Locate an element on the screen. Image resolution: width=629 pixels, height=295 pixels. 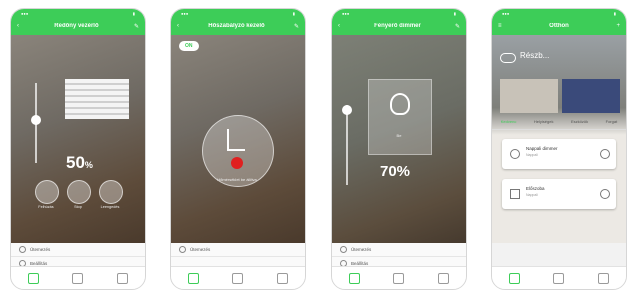
card-title: Nappali dimmer is located at coordinates (542, 148).